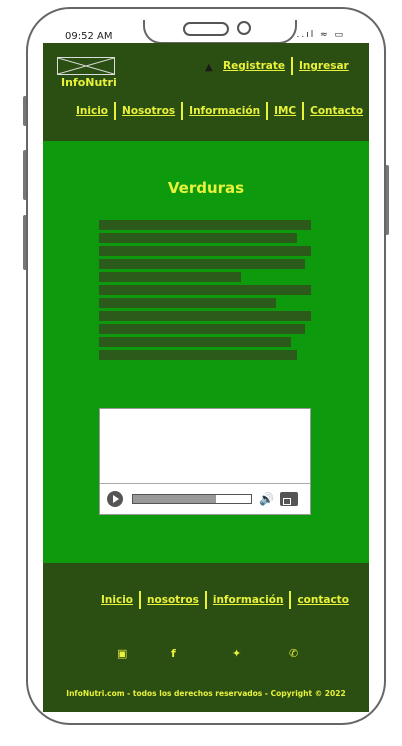 This screenshot has height=746, width=402. I want to click on video-player: 🔊, so click(205, 461).